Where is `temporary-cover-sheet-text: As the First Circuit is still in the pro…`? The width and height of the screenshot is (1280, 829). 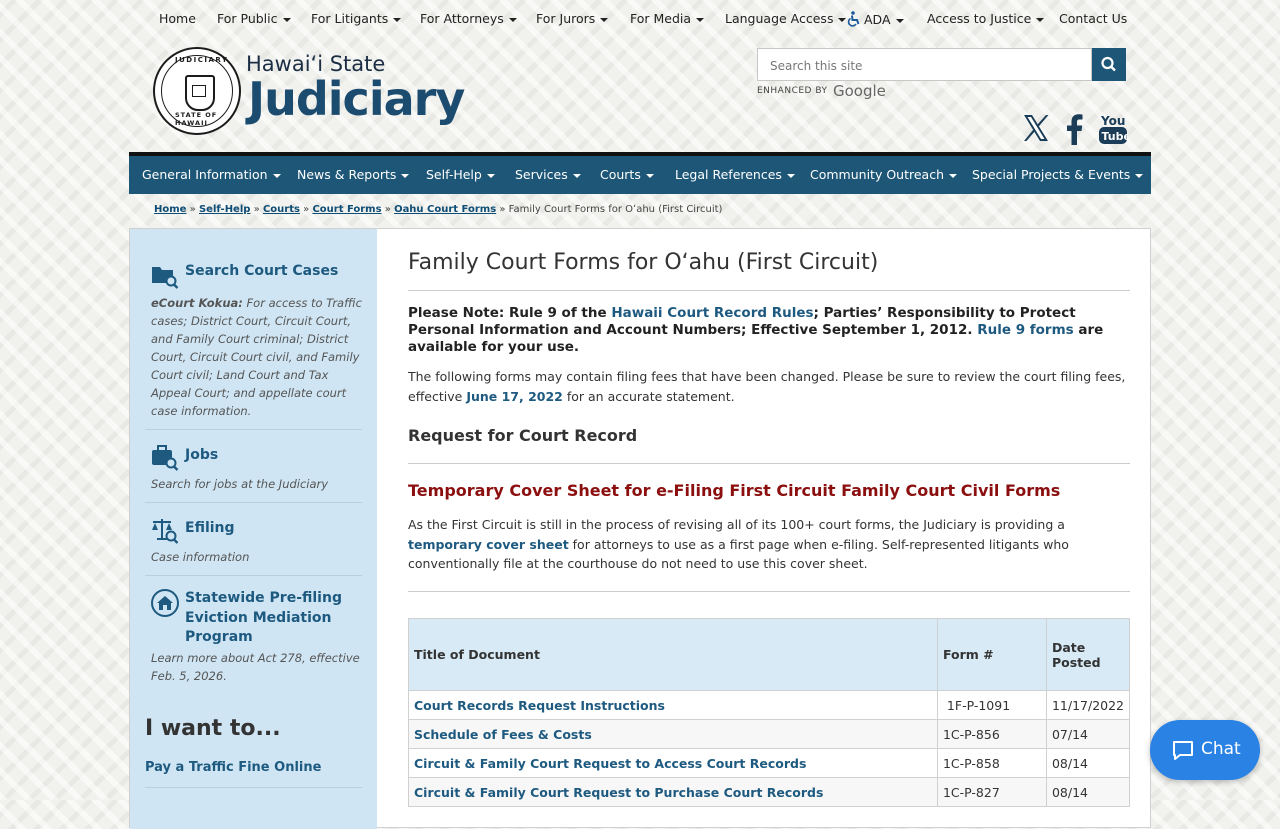 temporary-cover-sheet-text: As the First Circuit is still in the pro… is located at coordinates (769, 544).